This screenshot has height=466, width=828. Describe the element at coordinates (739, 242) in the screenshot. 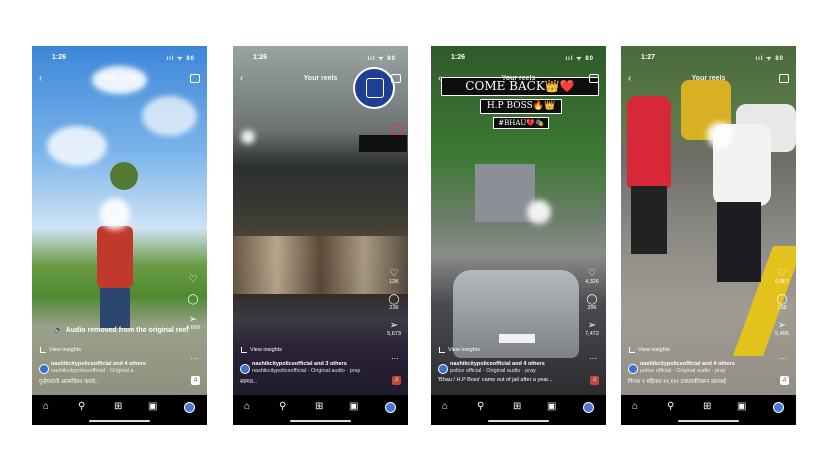

I see `person-white-legs` at that location.